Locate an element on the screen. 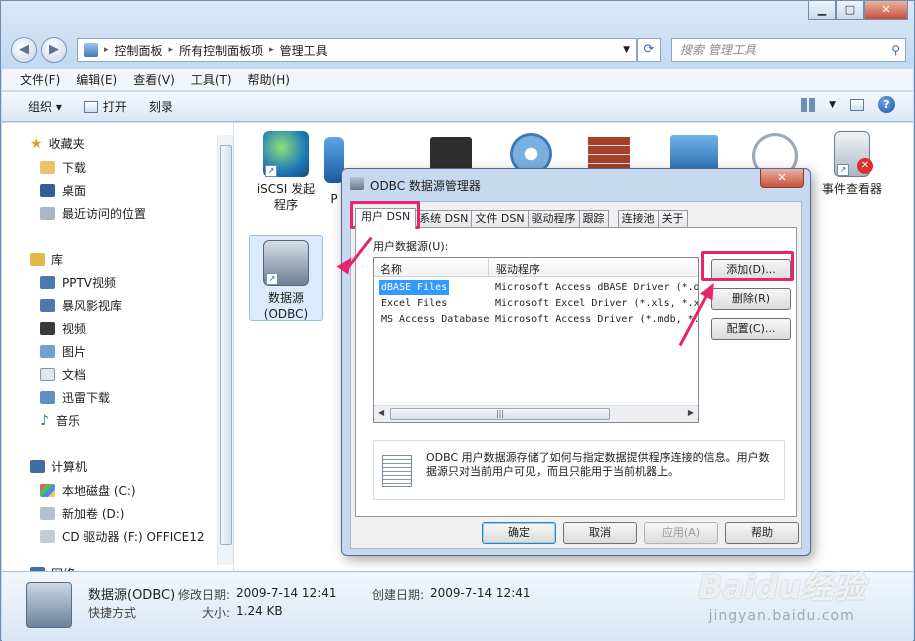 The image size is (915, 641). nav-item-baofeng: 暴风影视库 is located at coordinates (81, 305).